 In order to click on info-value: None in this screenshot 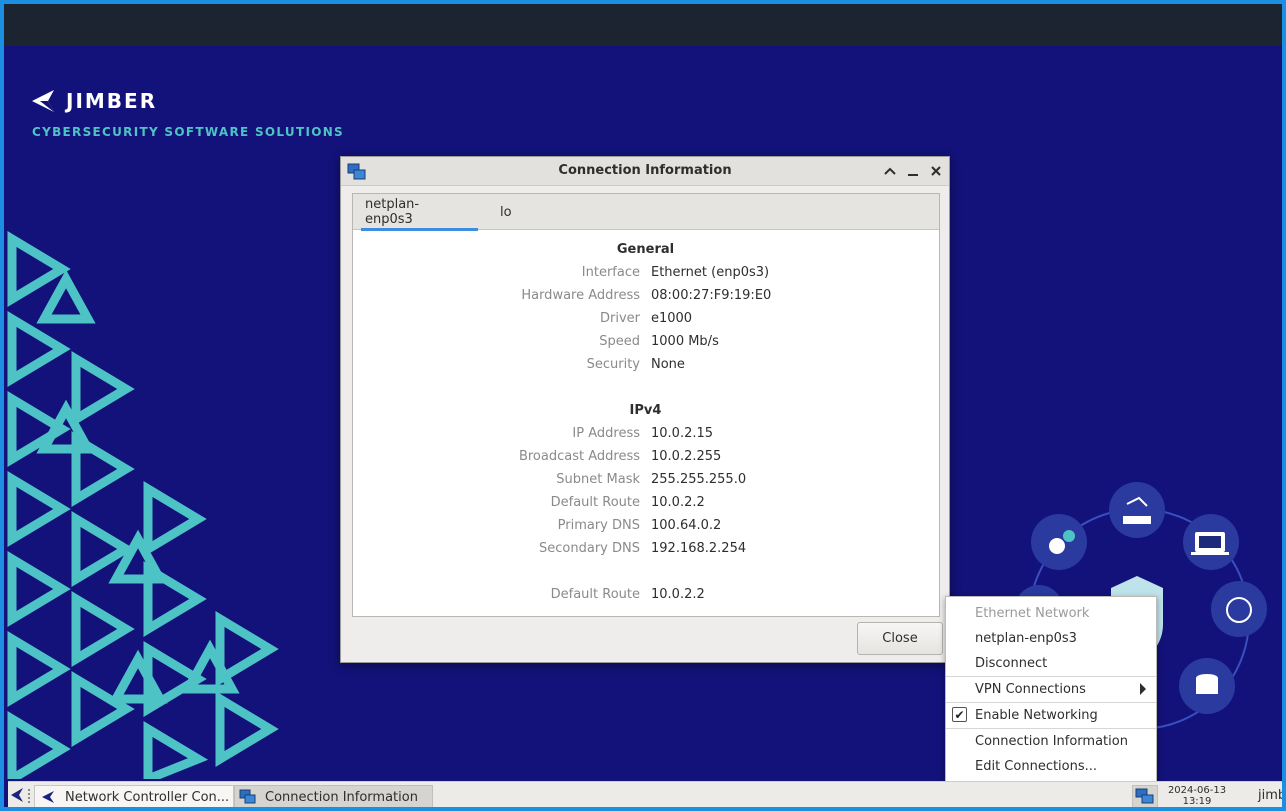, I will do `click(668, 364)`.